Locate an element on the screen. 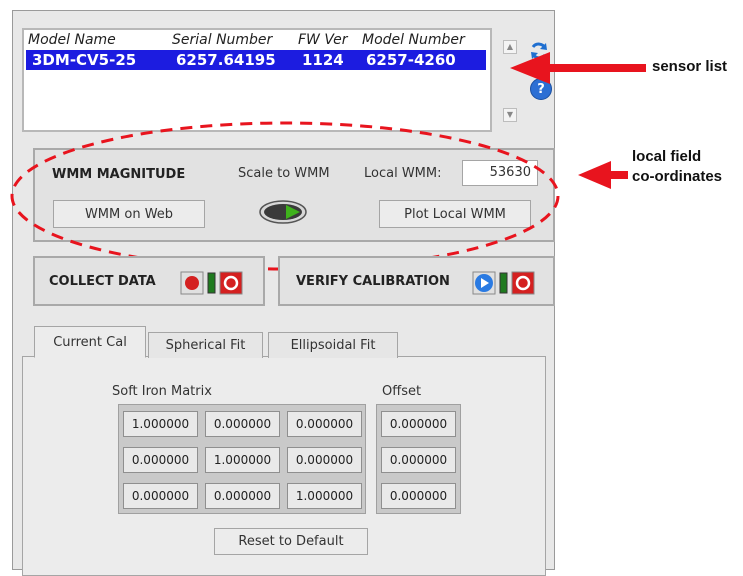  tab-ellipsoidal-fit: Ellipsoidal Fit is located at coordinates (333, 345).